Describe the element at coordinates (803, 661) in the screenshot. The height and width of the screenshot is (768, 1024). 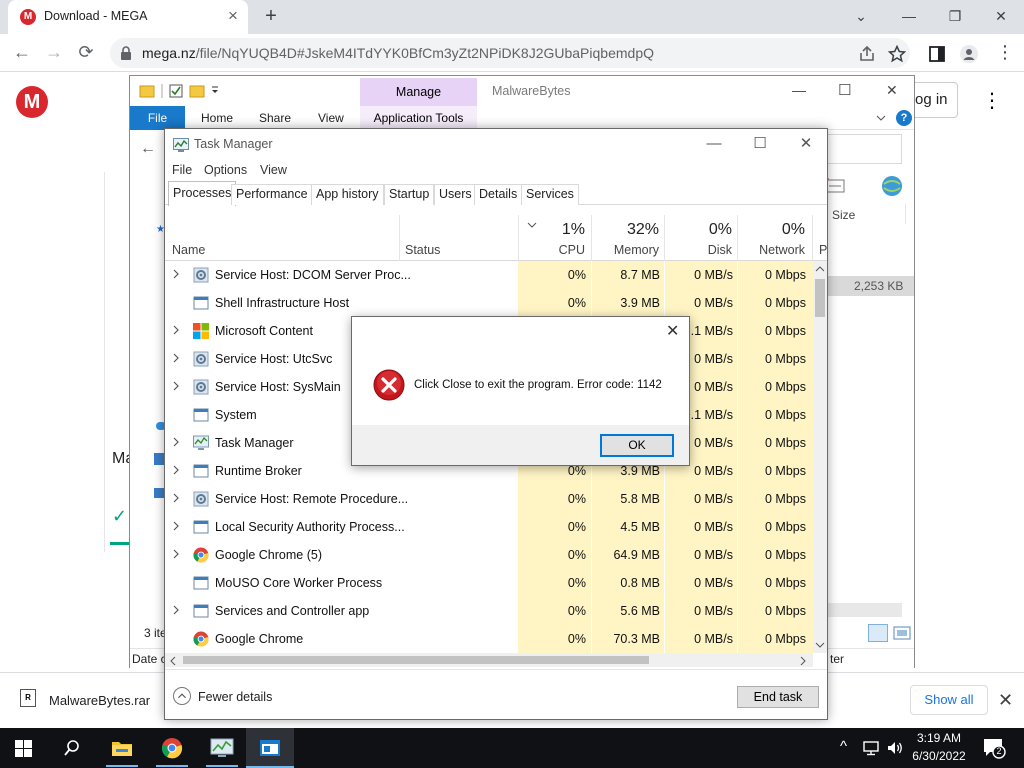
I see `scroll-right-arrow-icon` at that location.